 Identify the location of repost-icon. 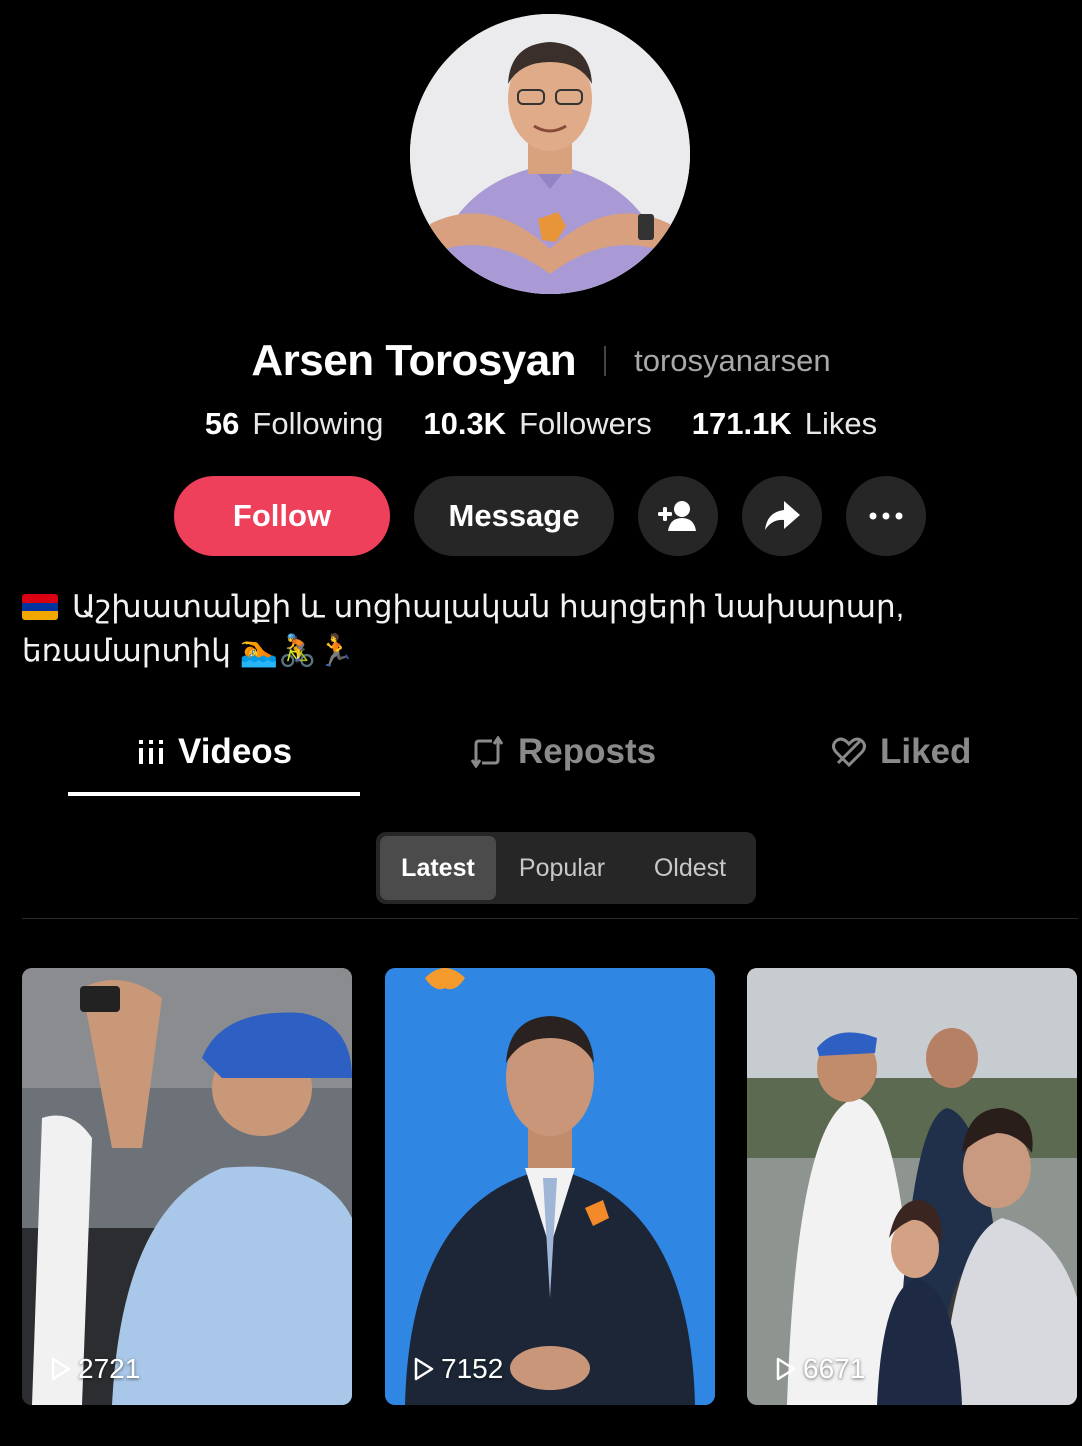
(487, 752).